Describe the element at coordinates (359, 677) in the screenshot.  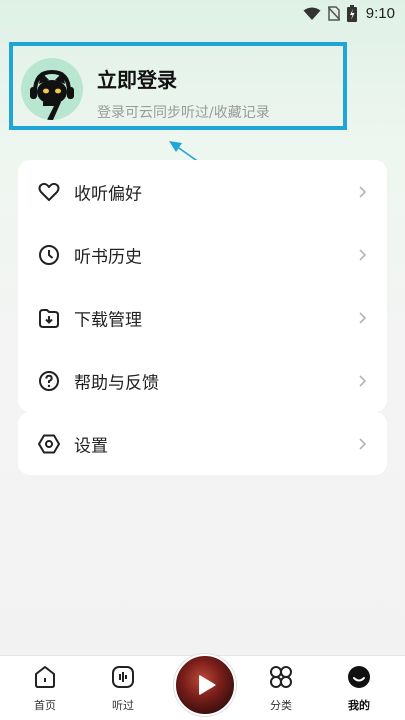
I see `profile-icon` at that location.